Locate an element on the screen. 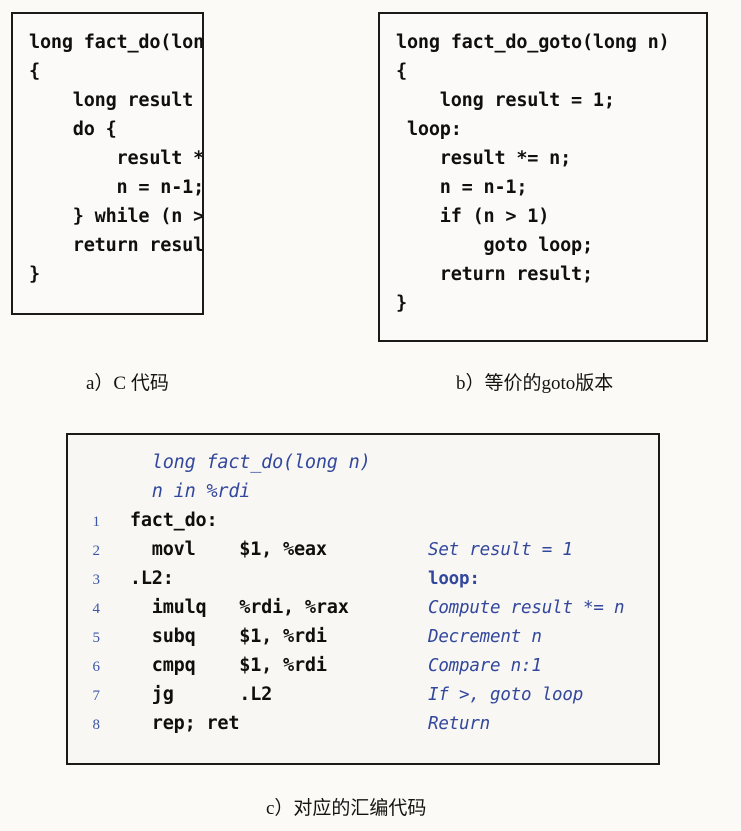 The image size is (741, 831). line-number: 5 is located at coordinates (96, 638).